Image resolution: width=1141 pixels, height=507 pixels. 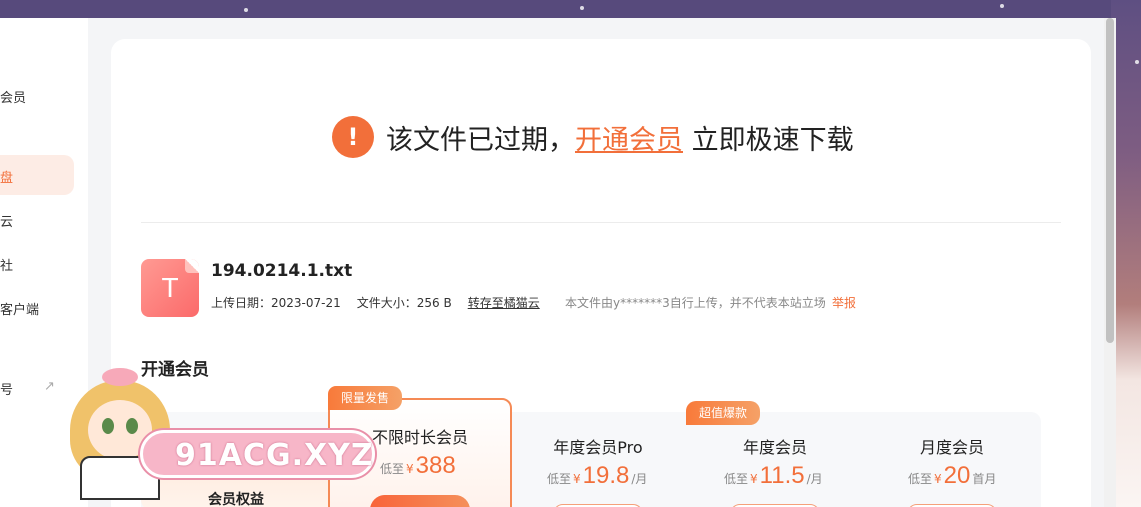 I want to click on sidebar-item-membership: 会员, so click(x=13, y=96).